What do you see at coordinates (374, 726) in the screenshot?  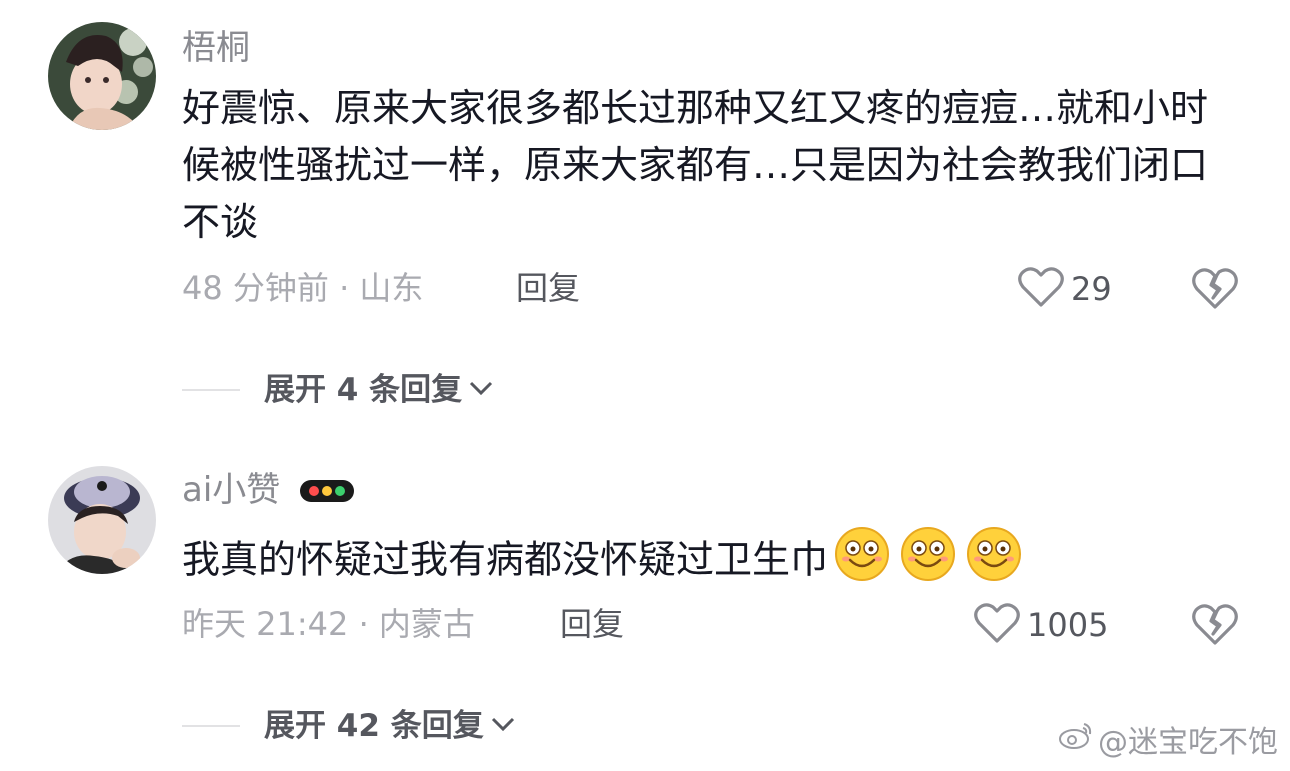 I see `expand-replies-label: 展开 42 条回复` at bounding box center [374, 726].